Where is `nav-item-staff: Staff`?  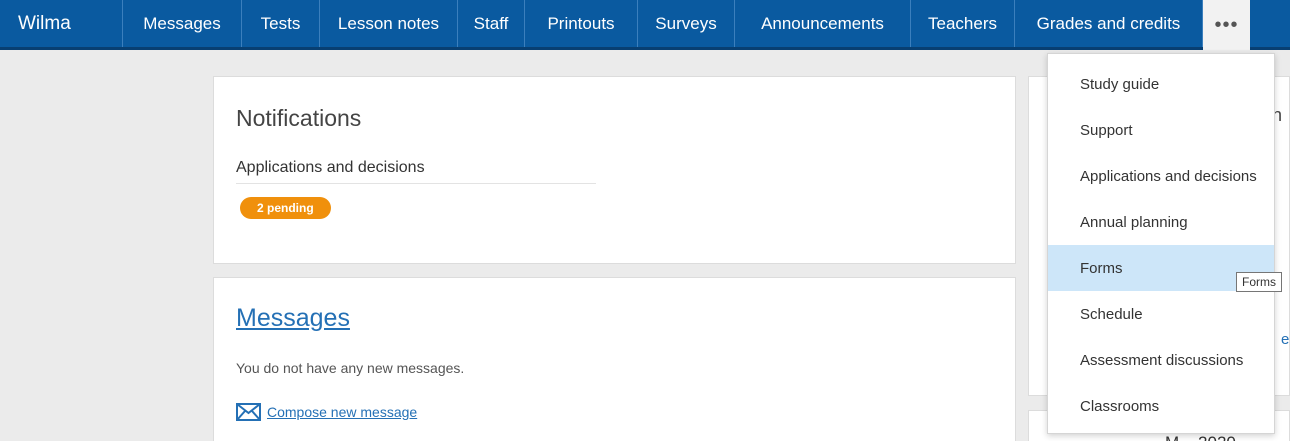
nav-item-staff: Staff is located at coordinates (491, 23).